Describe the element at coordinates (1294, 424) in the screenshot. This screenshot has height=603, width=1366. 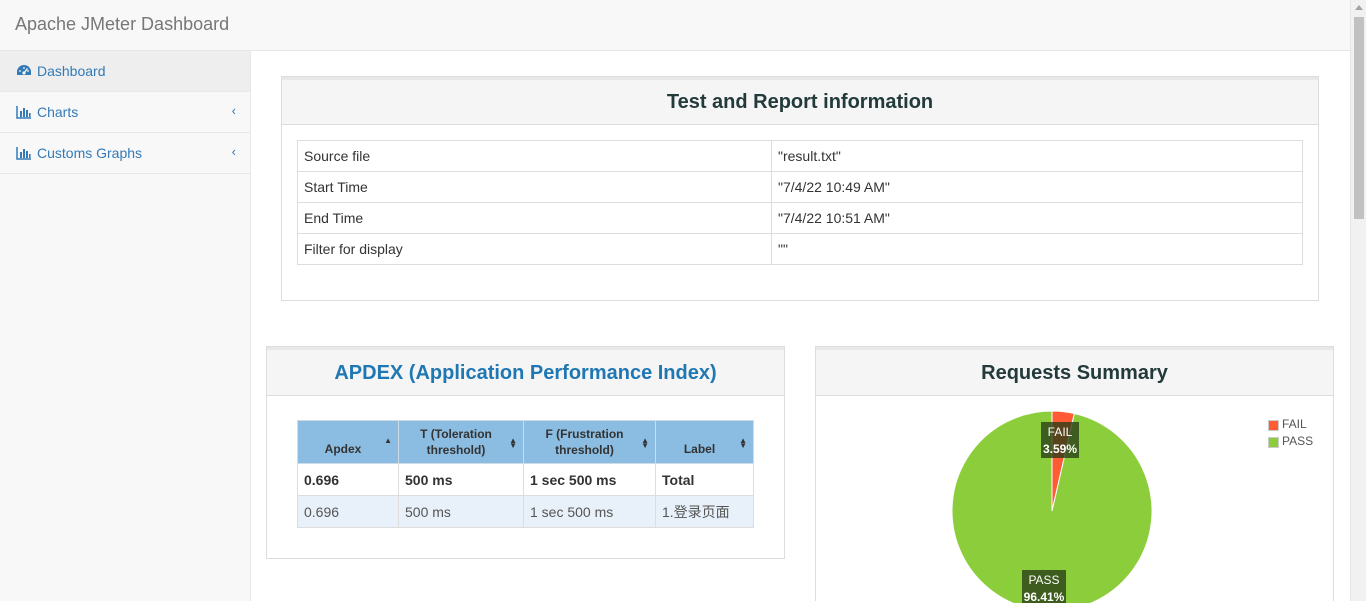
I see `legend-label: FAIL` at that location.